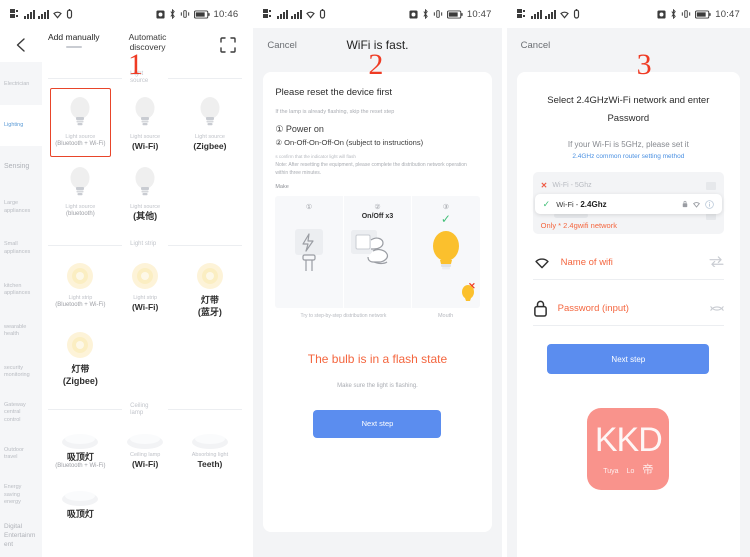 This screenshot has height=557, width=750. Describe the element at coordinates (210, 123) in the screenshot. I see `device-light-source-zigbee: Light source (Zigbee)` at that location.